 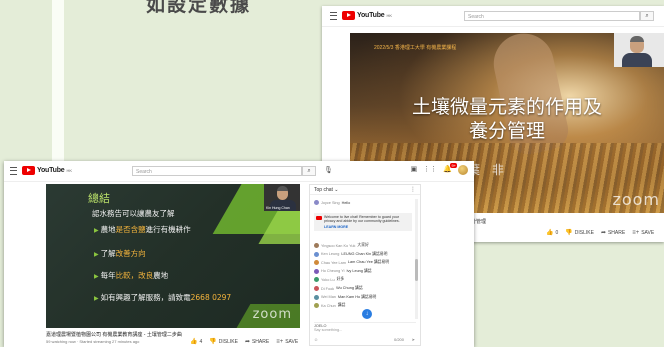 I want to click on chat-author: Chau Yee Lam, so click(x=333, y=262).